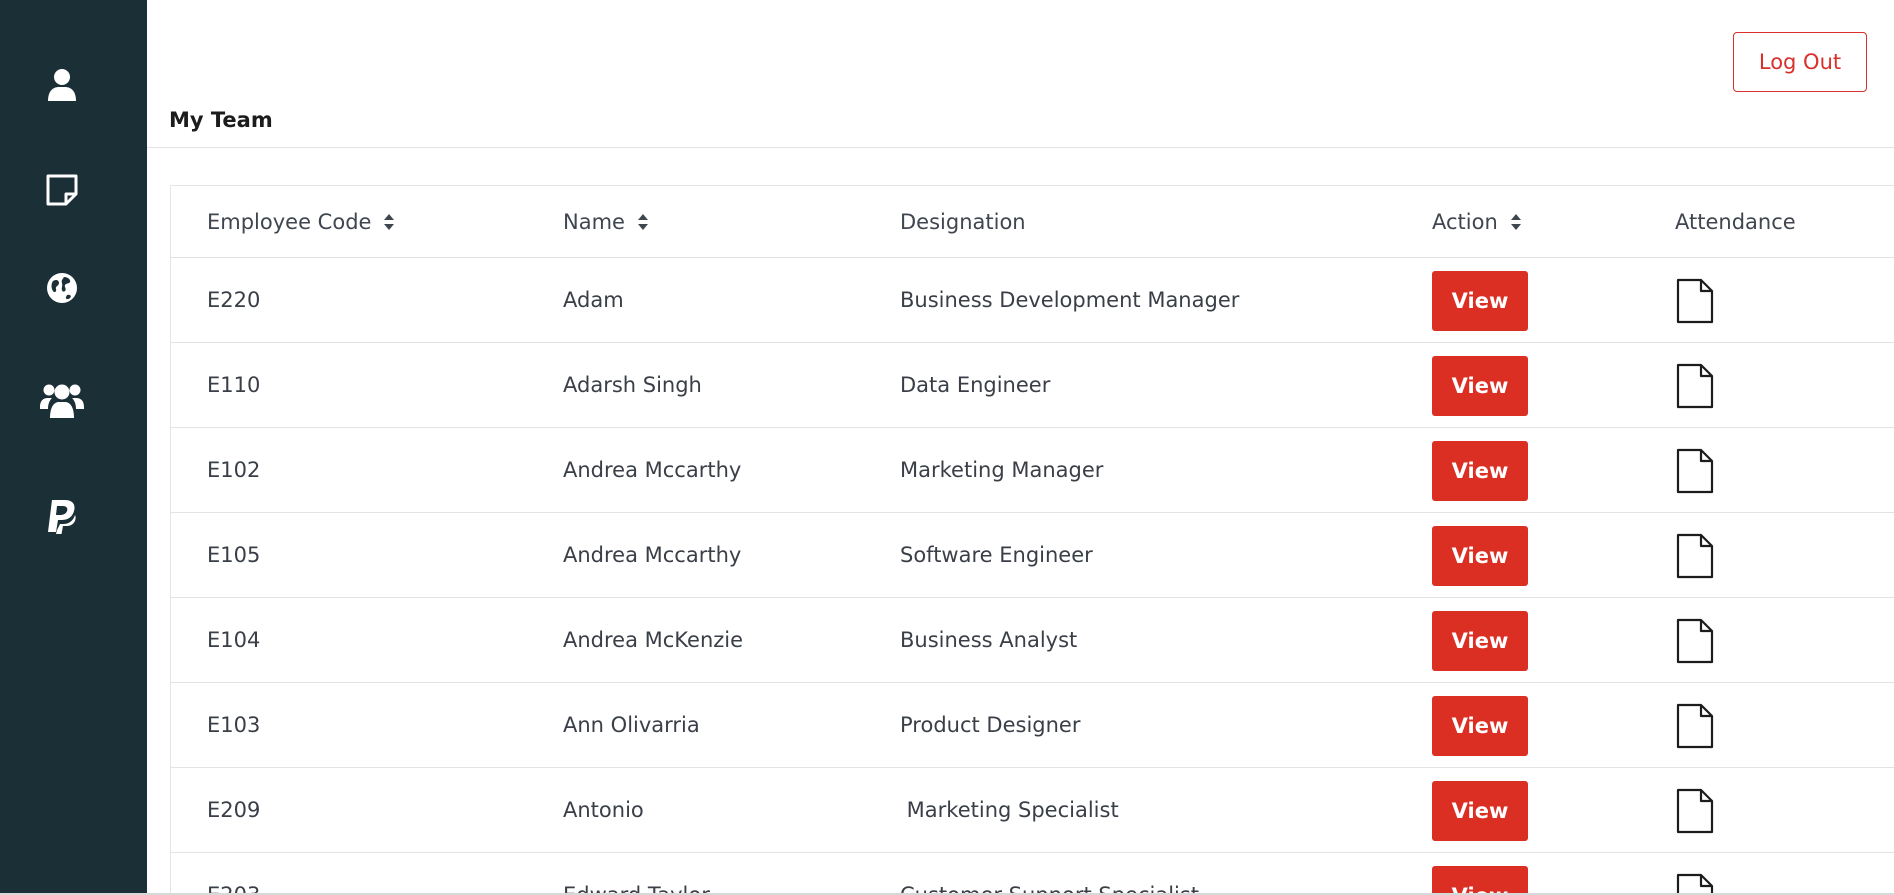 The image size is (1894, 895). I want to click on employee-code-cell: E220, so click(234, 300).